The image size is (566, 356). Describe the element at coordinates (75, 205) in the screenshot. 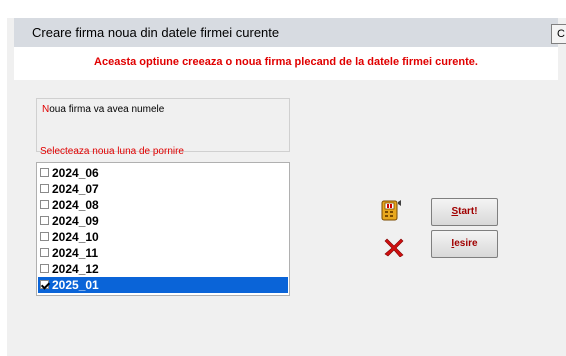

I see `month-item-label: 2024_08` at that location.